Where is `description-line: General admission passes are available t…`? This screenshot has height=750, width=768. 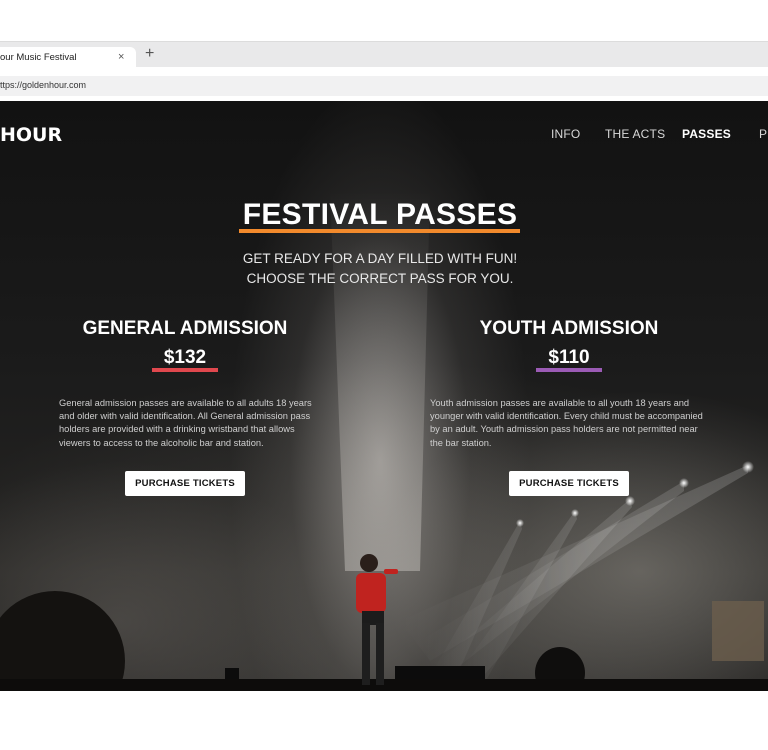
description-line: General admission passes are available t… is located at coordinates (185, 403).